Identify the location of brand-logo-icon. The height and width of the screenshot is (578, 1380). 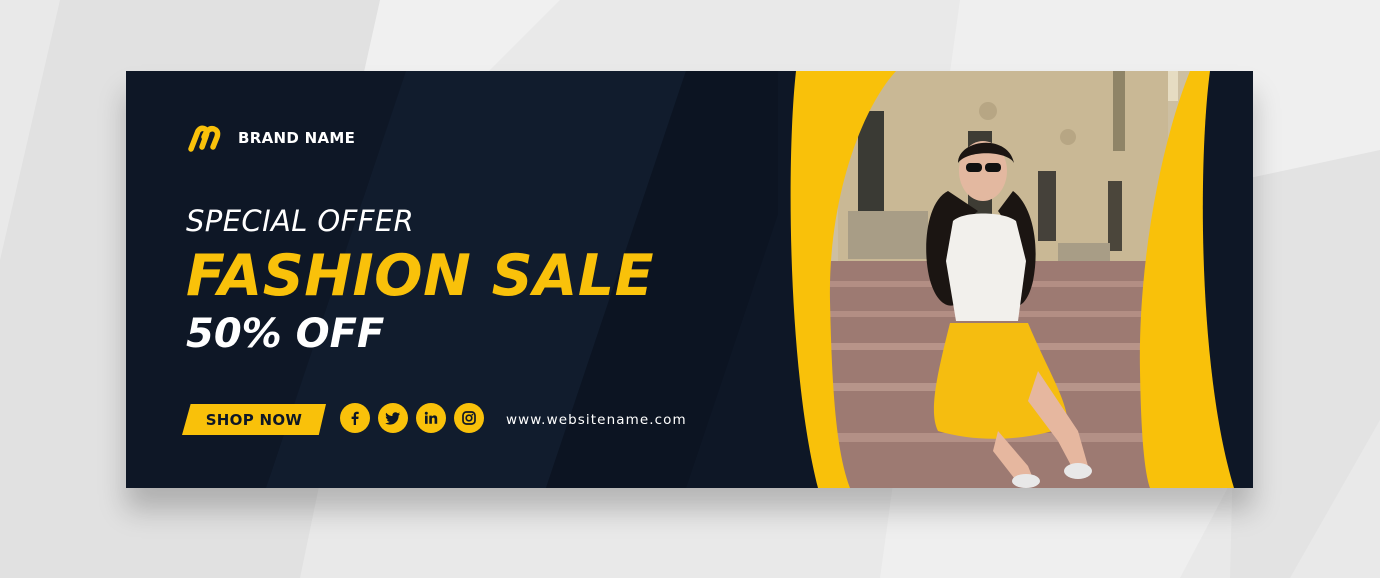
(204, 138).